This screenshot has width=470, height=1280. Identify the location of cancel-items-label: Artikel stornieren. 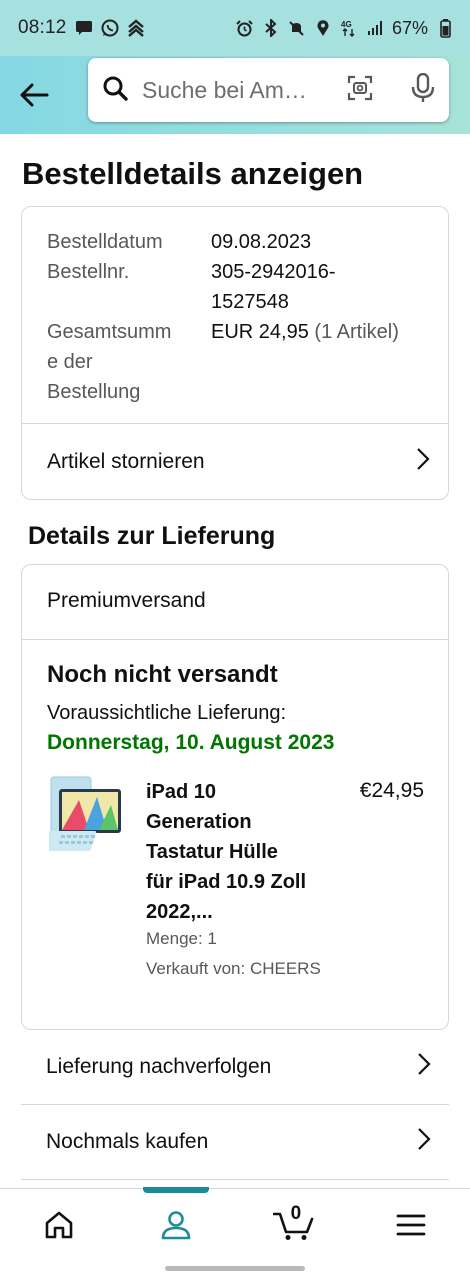
(126, 461).